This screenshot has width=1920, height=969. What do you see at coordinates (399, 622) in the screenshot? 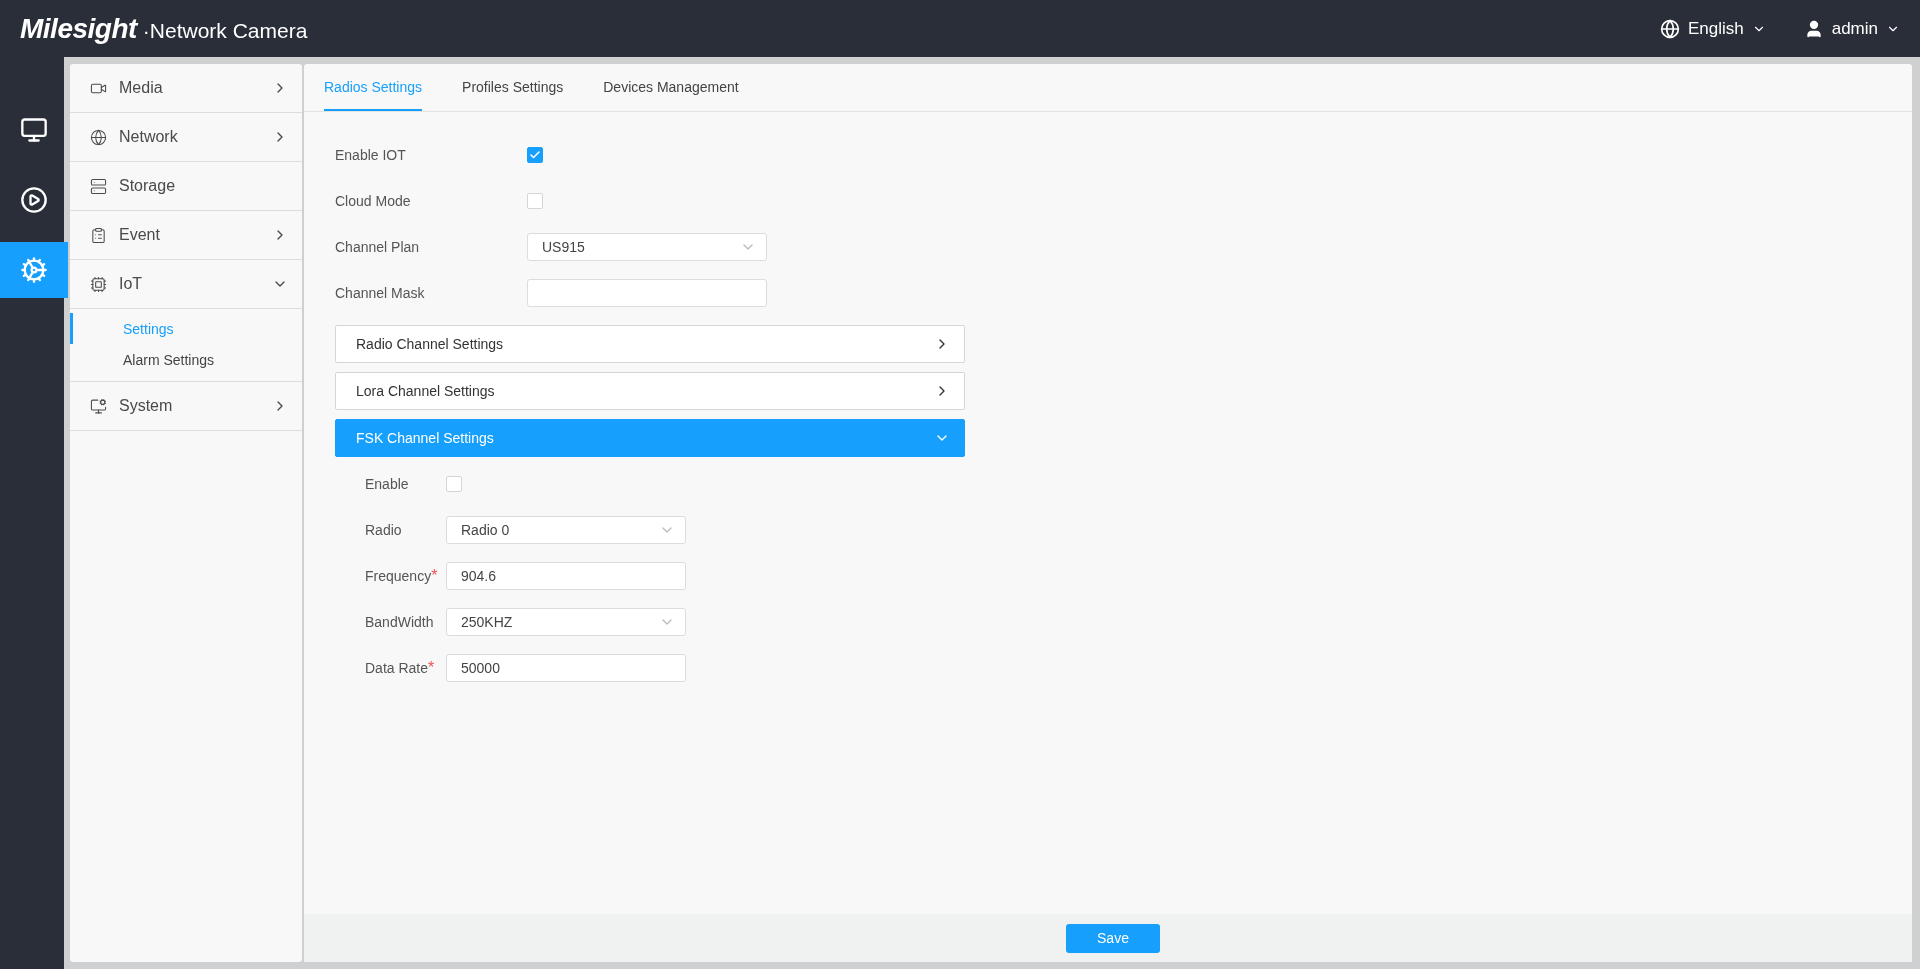
I see `field-label: BandWidth` at bounding box center [399, 622].